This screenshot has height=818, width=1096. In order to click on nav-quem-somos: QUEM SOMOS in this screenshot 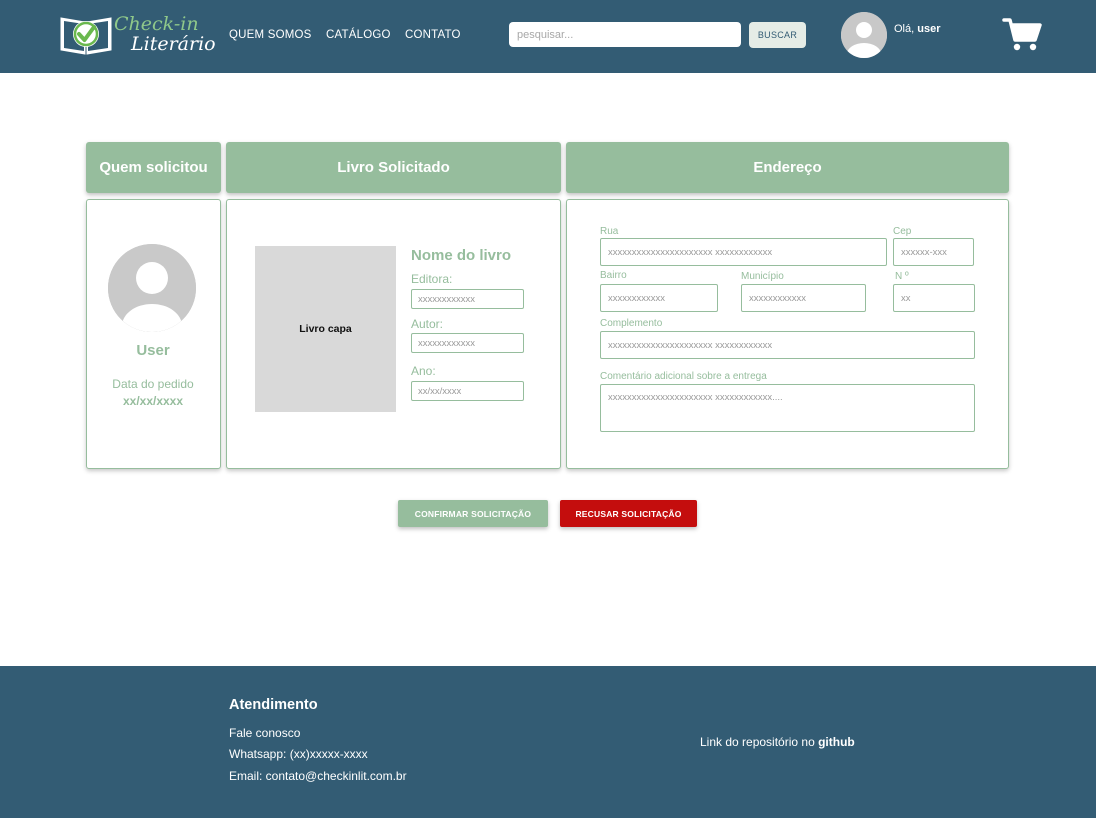, I will do `click(270, 35)`.